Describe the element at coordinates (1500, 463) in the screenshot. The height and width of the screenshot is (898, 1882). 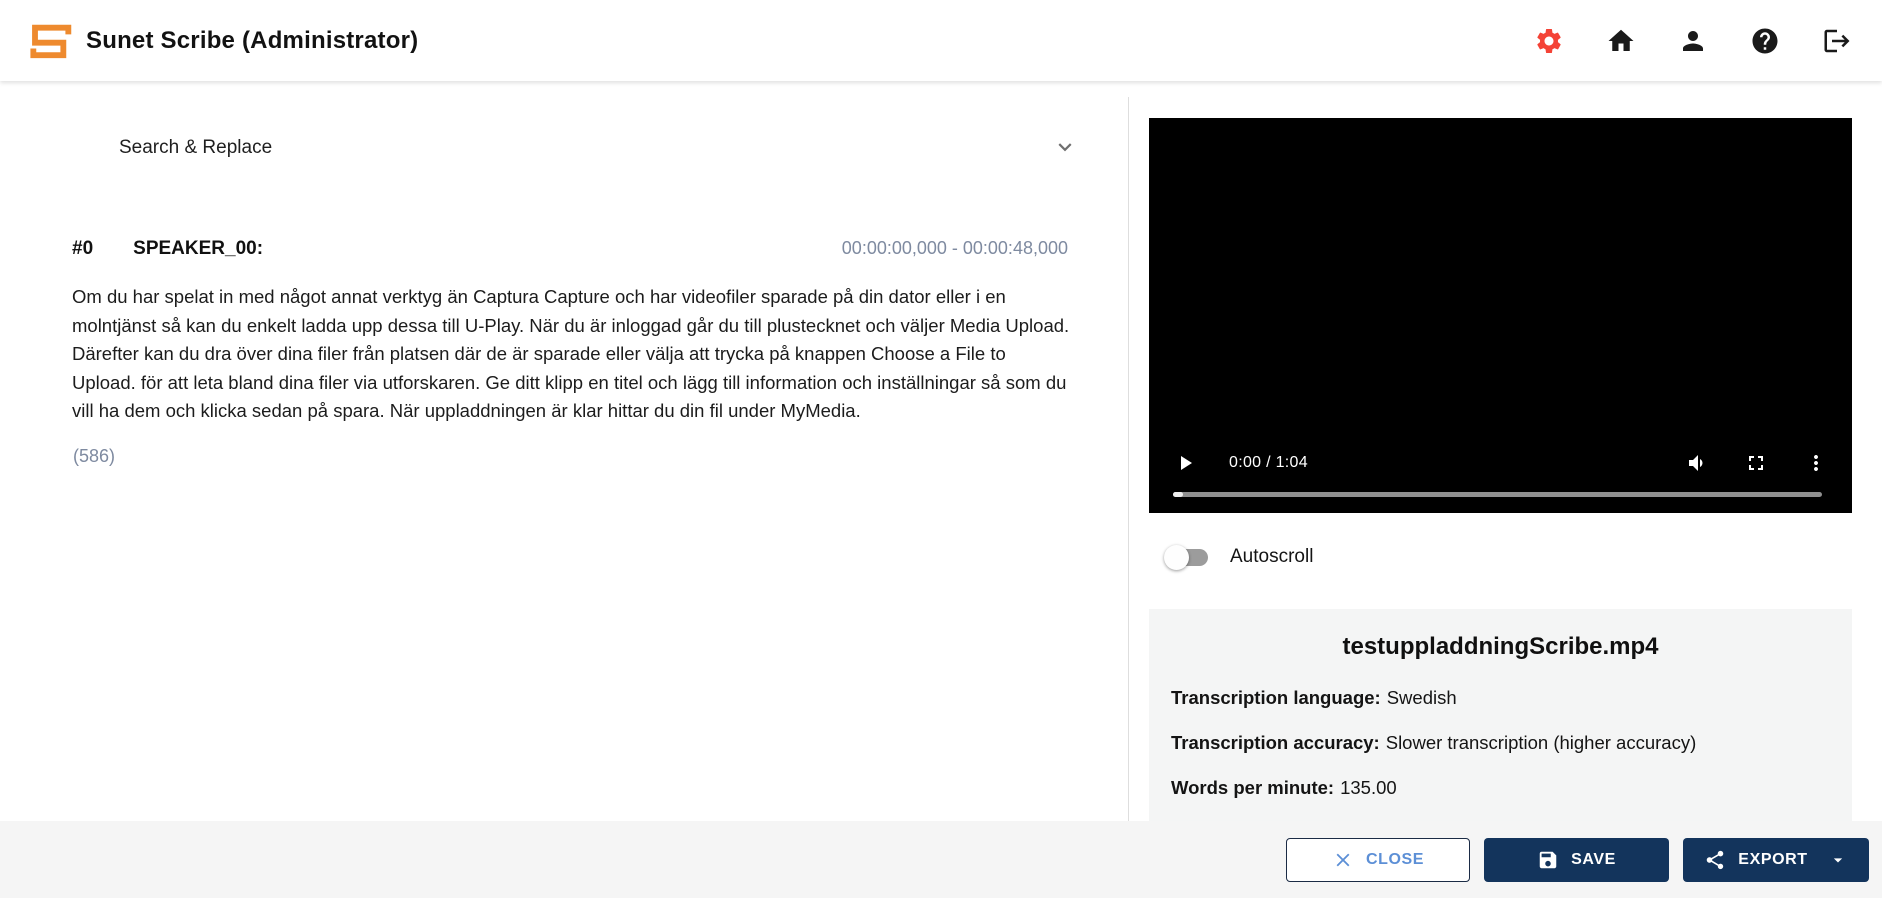
I see `video-controls: 0:00 / 1:04` at that location.